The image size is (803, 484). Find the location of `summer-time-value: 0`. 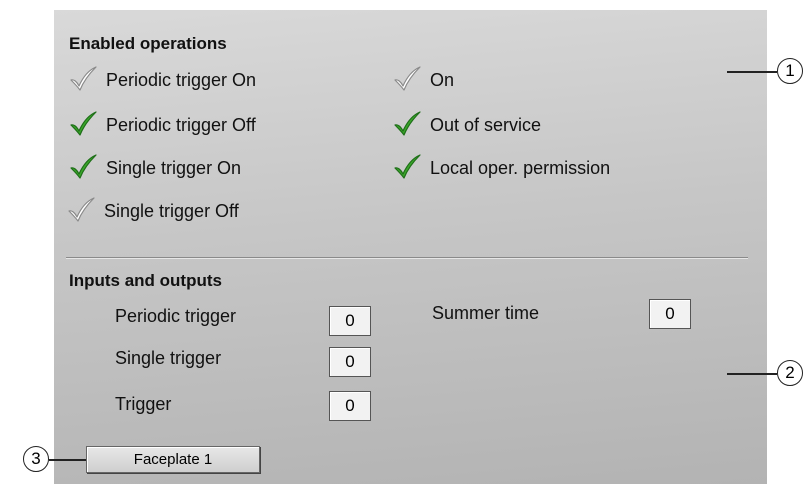

summer-time-value: 0 is located at coordinates (670, 314).